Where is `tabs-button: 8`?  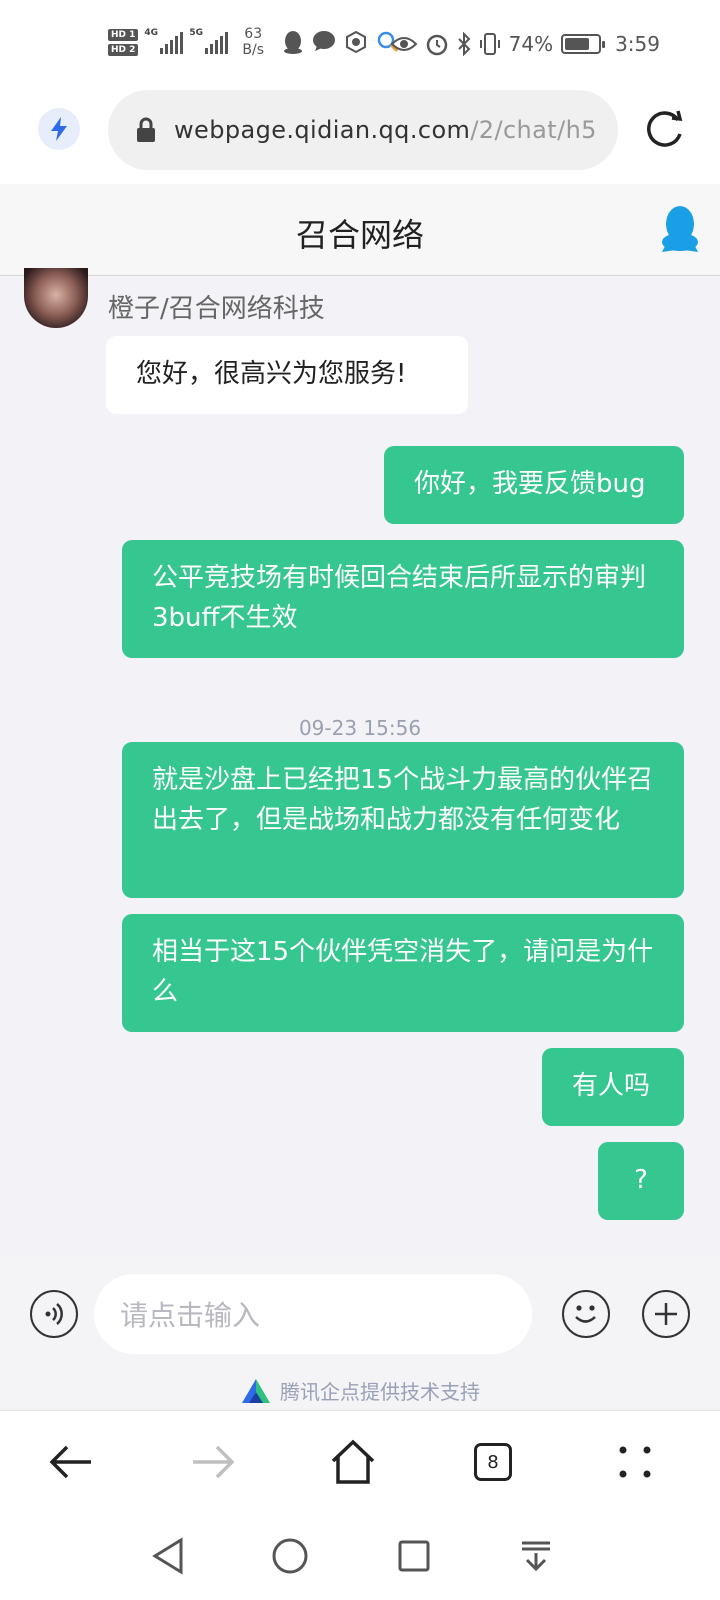
tabs-button: 8 is located at coordinates (493, 1462).